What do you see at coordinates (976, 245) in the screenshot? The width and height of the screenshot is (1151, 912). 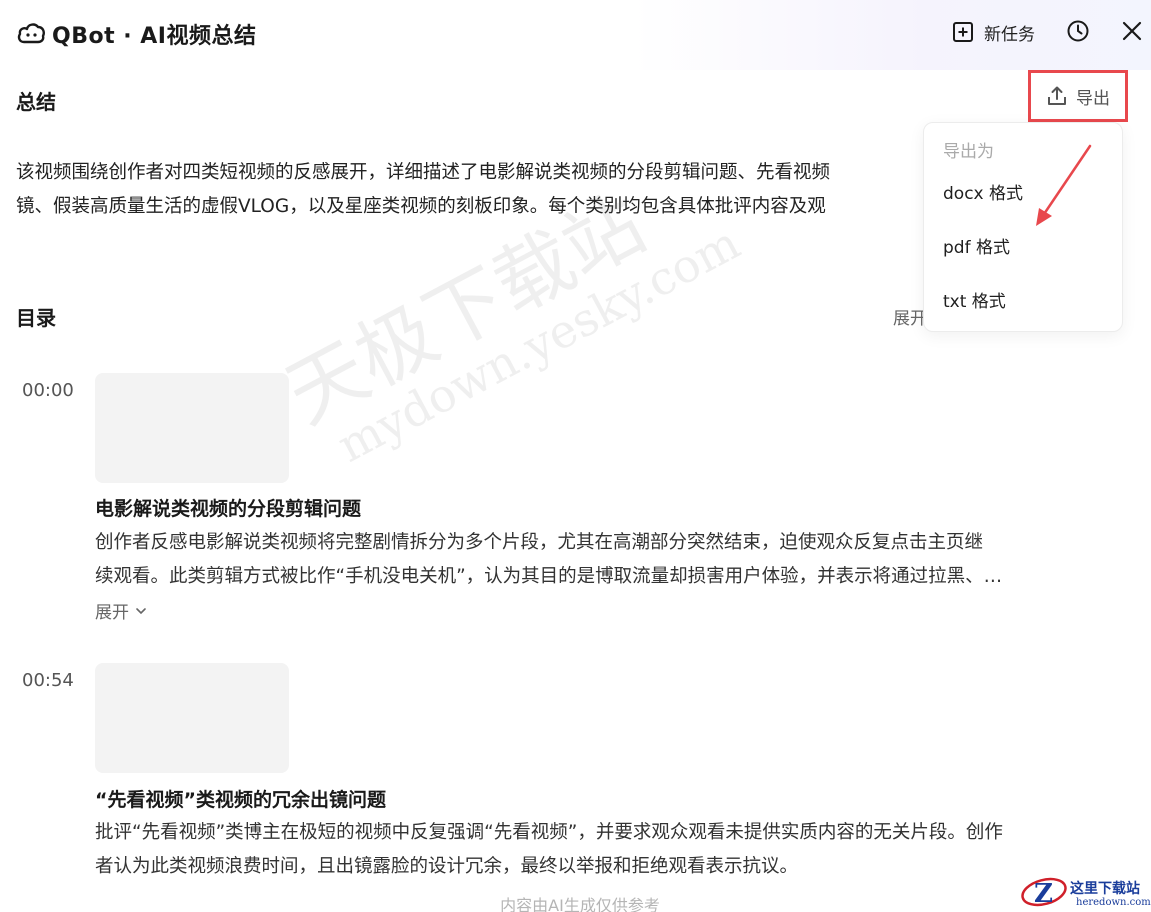 I see `export-option-pdf: pdf 格式` at bounding box center [976, 245].